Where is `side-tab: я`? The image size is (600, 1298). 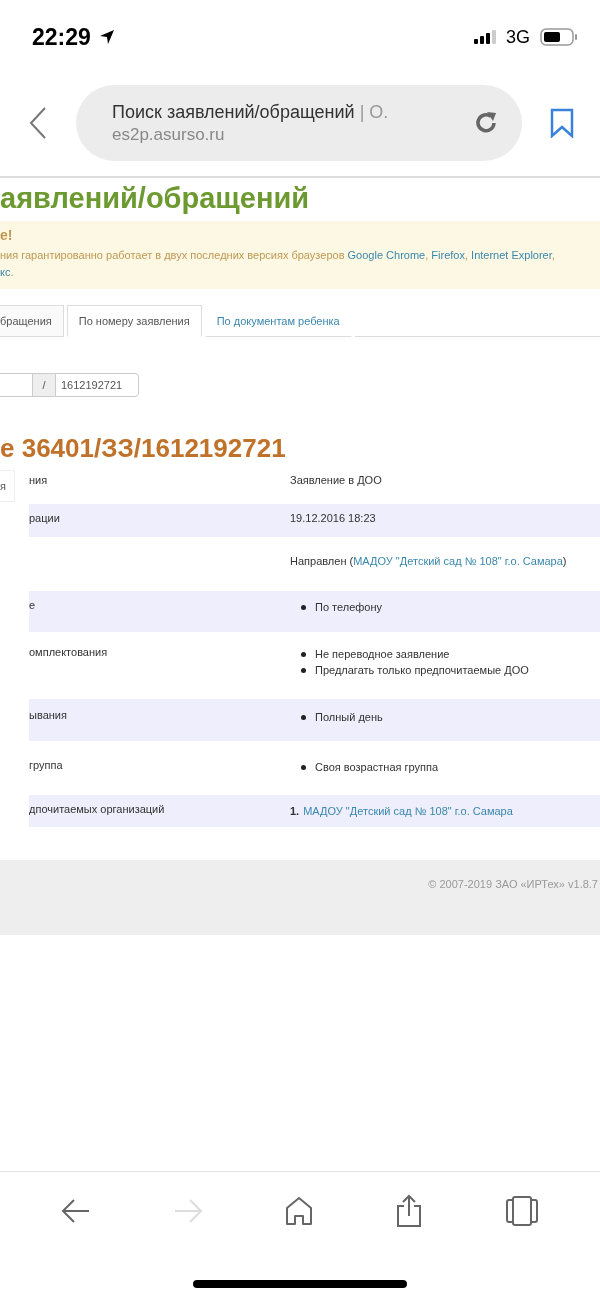
side-tab: я is located at coordinates (7, 486).